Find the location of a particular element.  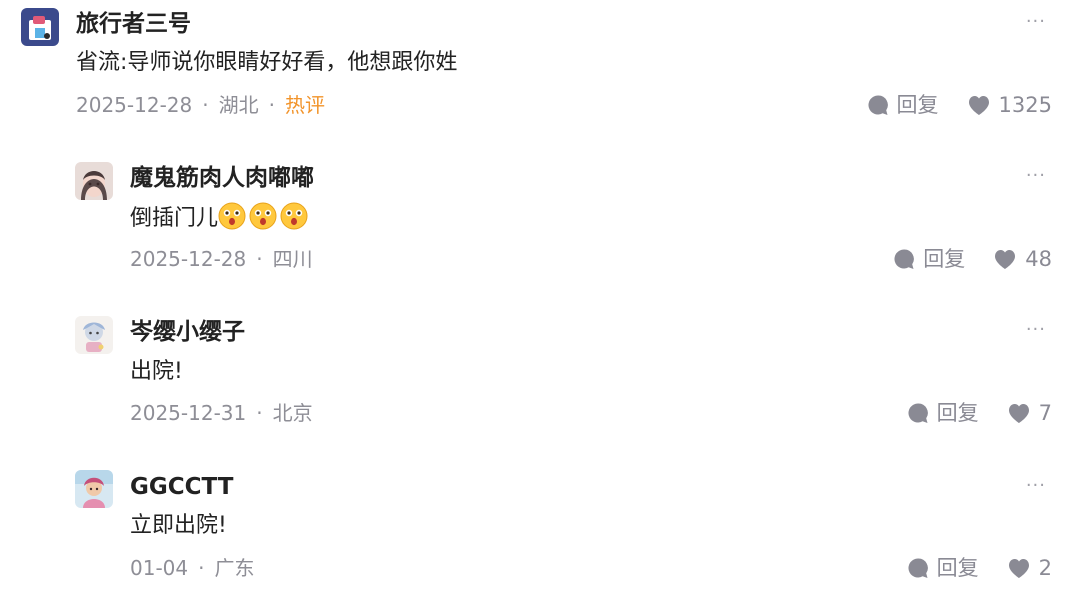

hot-comment-tag: 热评 is located at coordinates (304, 105).